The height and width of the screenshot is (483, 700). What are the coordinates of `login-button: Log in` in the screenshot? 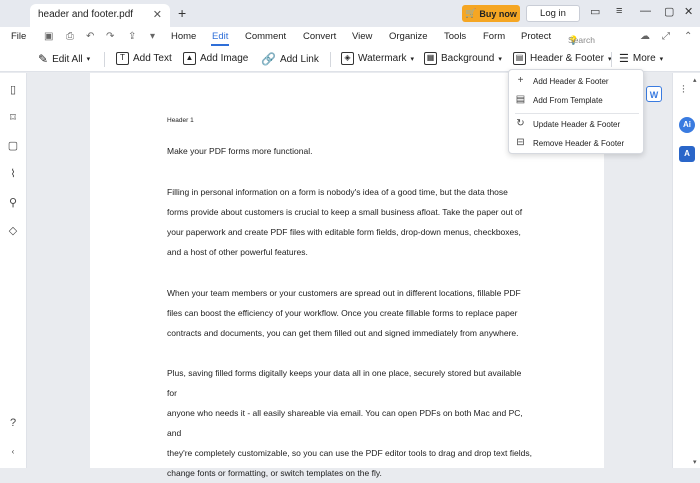 It's located at (553, 13).